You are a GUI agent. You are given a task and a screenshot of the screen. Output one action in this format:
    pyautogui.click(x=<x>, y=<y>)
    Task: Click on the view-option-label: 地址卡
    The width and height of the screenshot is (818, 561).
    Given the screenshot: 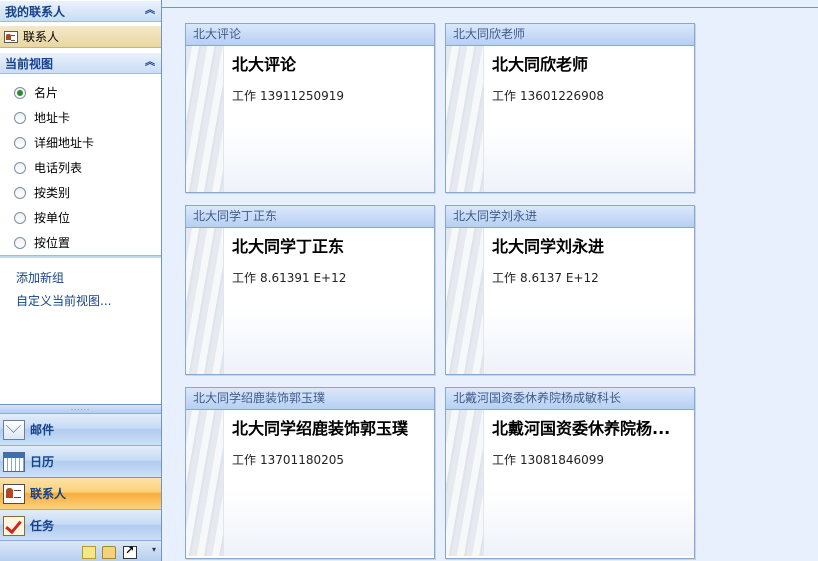 What is the action you would take?
    pyautogui.click(x=52, y=118)
    